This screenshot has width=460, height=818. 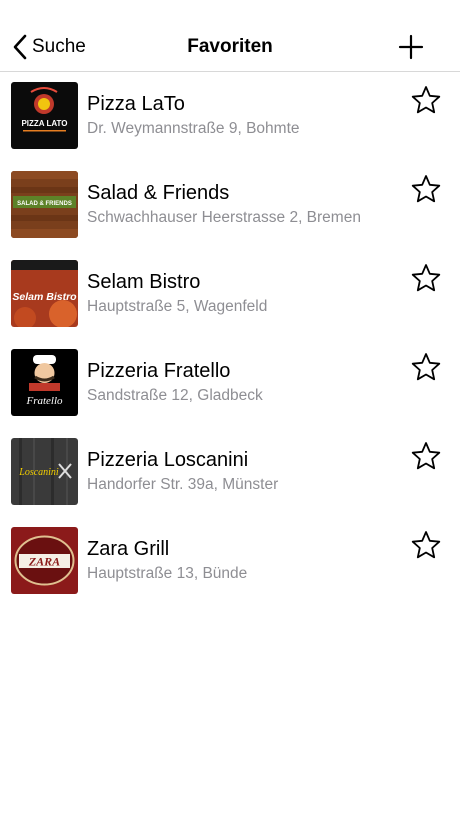 What do you see at coordinates (128, 549) in the screenshot?
I see `restaurant-name: Zara Grill` at bounding box center [128, 549].